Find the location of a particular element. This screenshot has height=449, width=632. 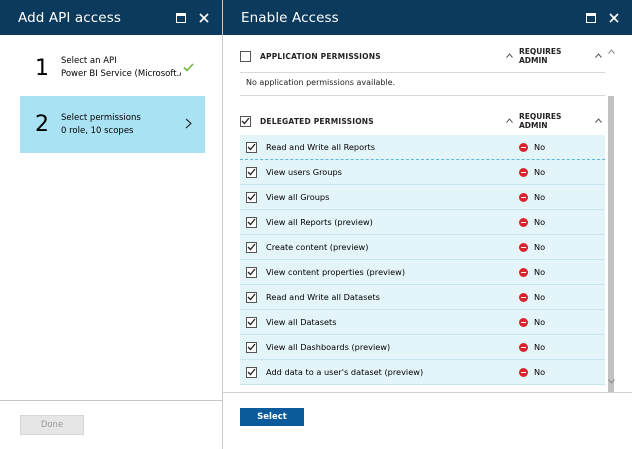

checkmark-icon is located at coordinates (188, 68).